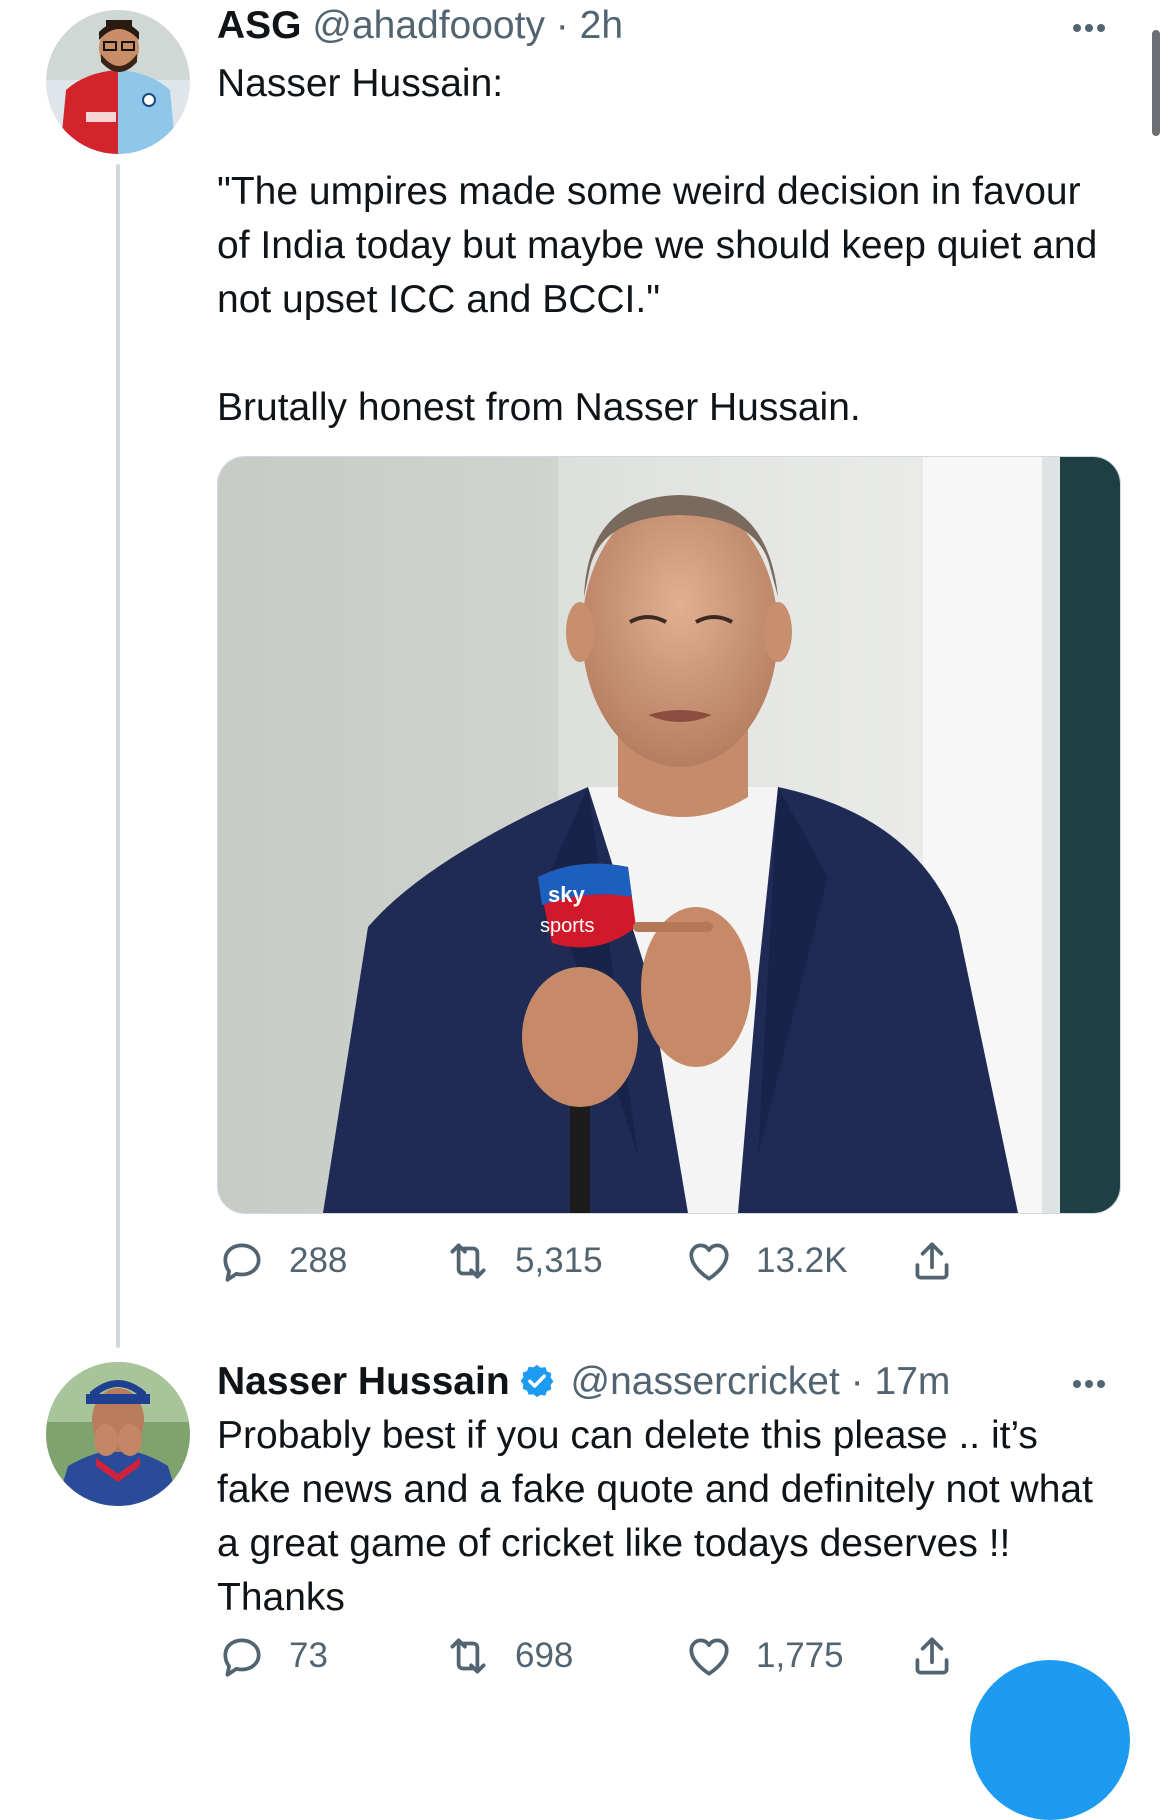 This screenshot has height=1820, width=1170. I want to click on avatar-nasser-hussain, so click(118, 1434).